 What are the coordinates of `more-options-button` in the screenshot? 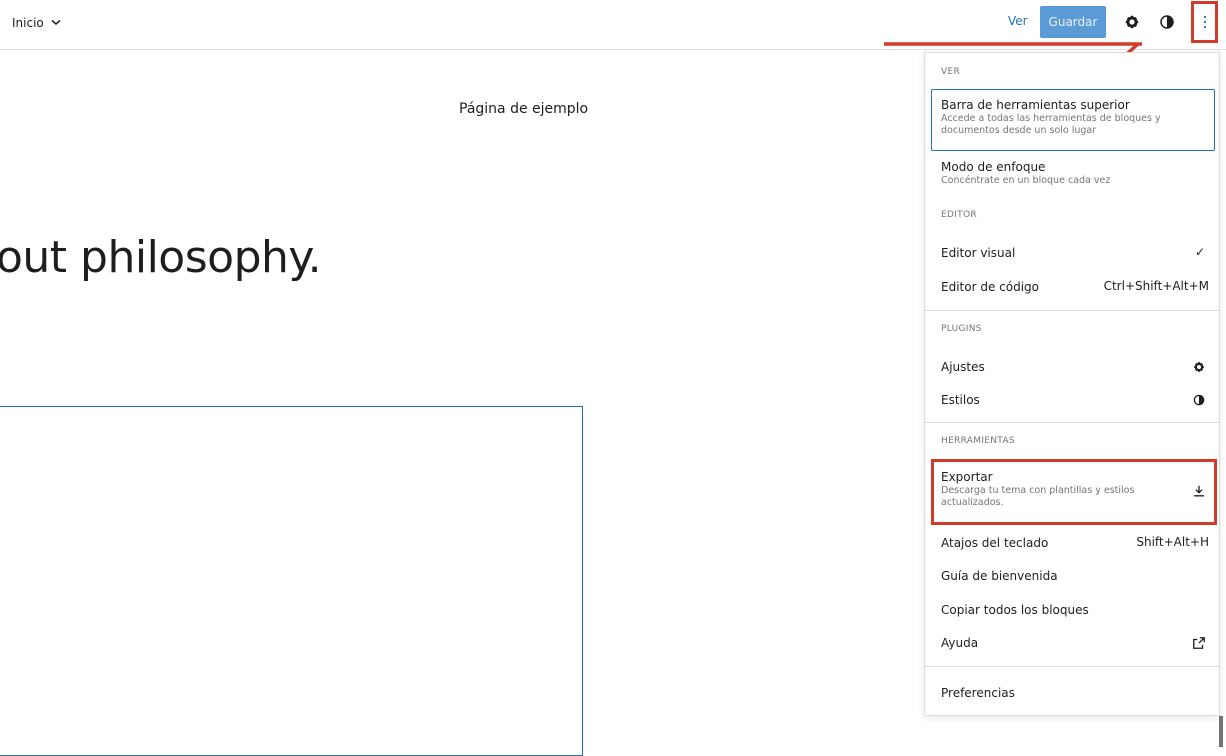 It's located at (1204, 22).